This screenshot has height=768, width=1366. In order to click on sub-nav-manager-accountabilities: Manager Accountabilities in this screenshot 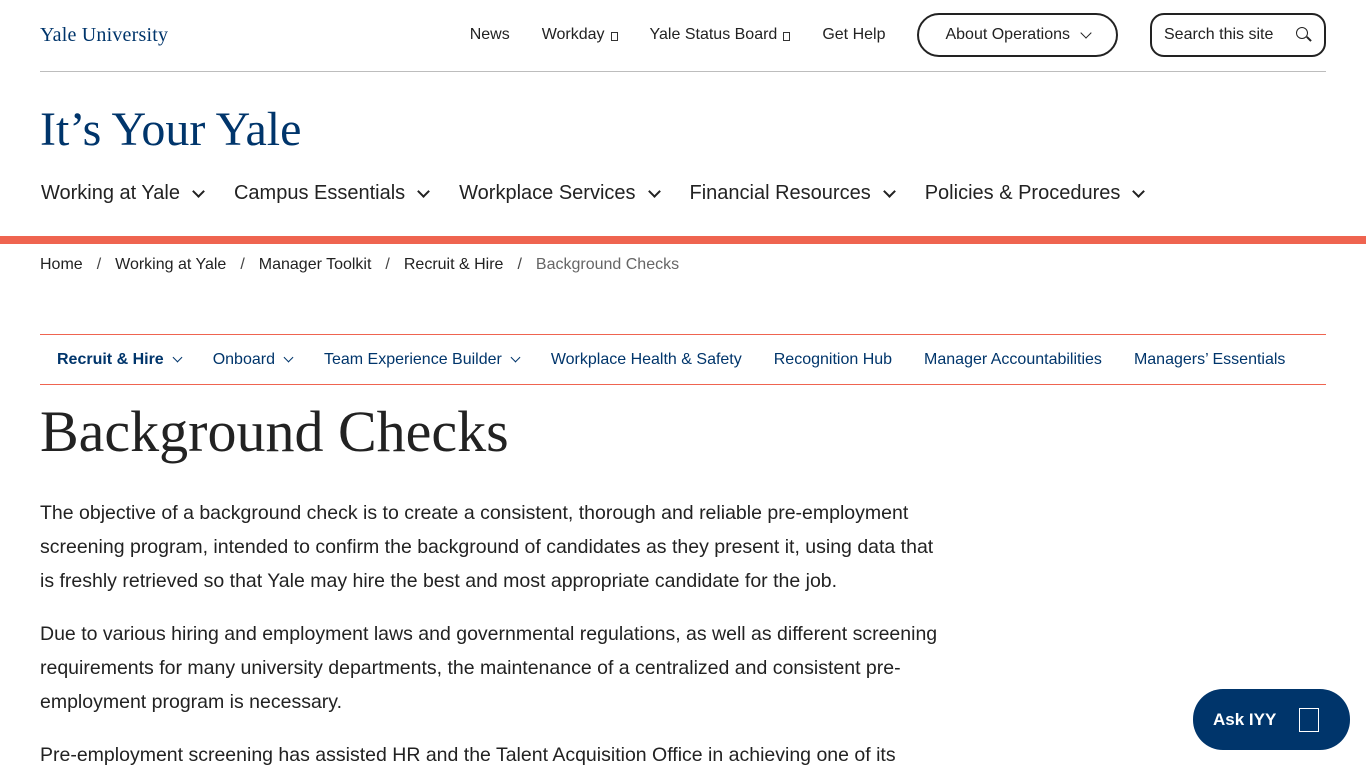, I will do `click(1013, 360)`.